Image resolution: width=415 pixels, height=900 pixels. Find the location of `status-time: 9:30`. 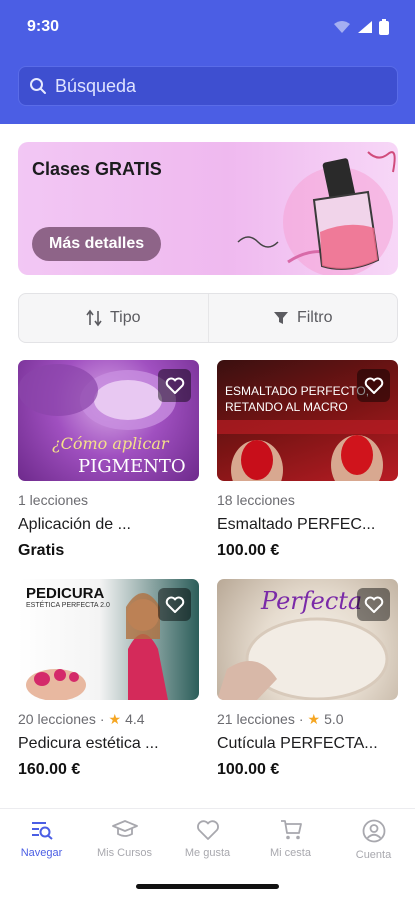

status-time: 9:30 is located at coordinates (43, 26).